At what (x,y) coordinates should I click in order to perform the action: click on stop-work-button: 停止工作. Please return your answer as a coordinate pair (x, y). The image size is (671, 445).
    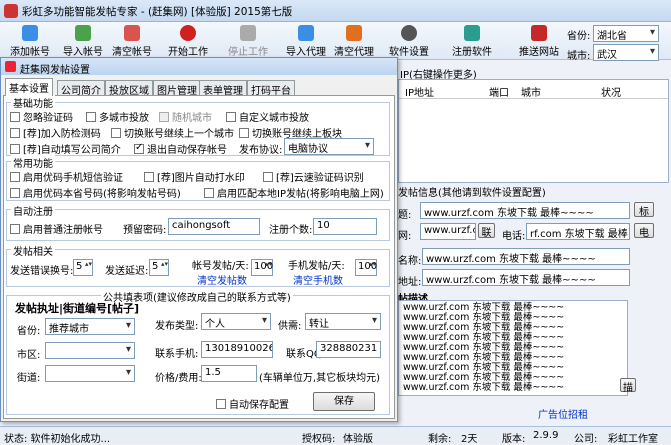
    Looking at the image, I should click on (248, 41).